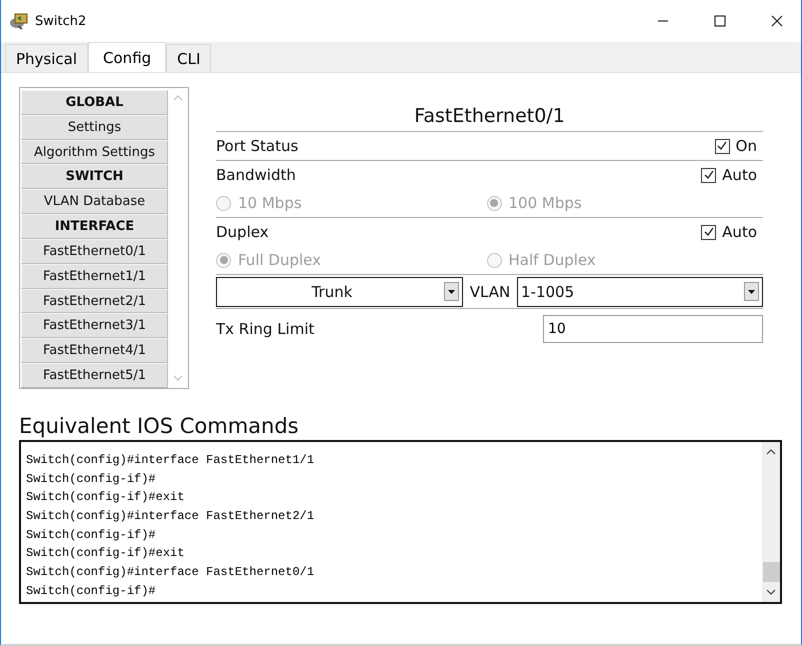 The image size is (802, 646). I want to click on command-line: Switch(config)#interface FastEthernet1/1, so click(171, 460).